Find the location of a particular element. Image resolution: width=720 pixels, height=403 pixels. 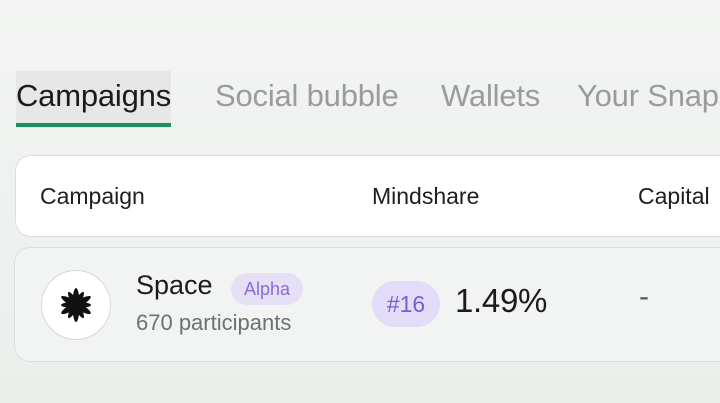

tab-your-snaps: Your Snaps is located at coordinates (648, 97).